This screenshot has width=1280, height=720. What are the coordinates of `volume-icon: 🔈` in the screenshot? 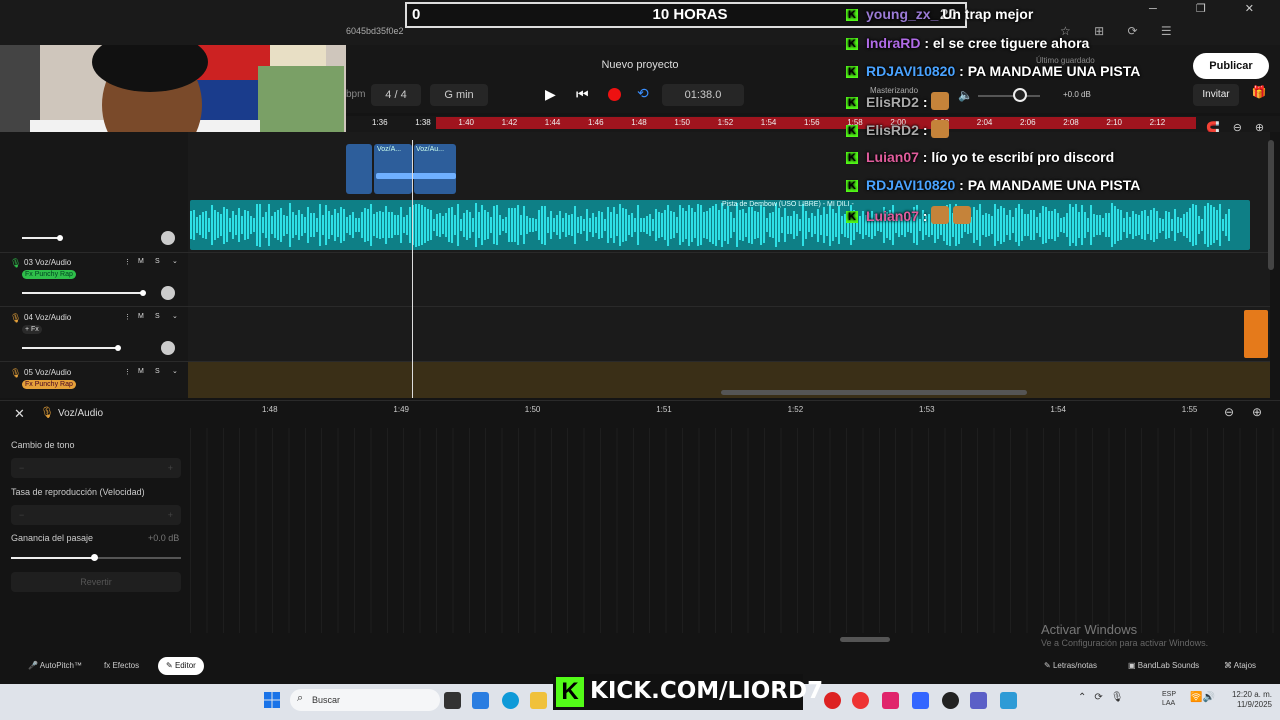 It's located at (965, 95).